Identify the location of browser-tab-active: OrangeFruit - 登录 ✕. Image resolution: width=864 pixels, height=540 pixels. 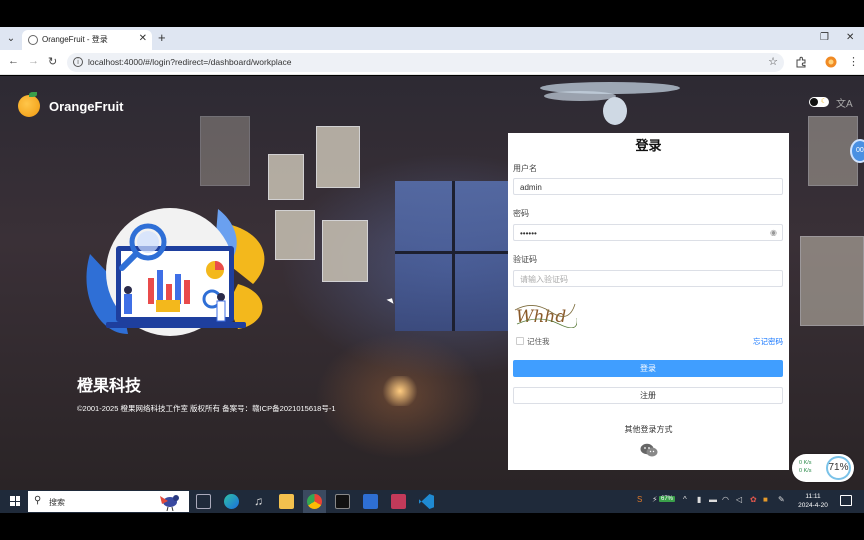
(87, 40).